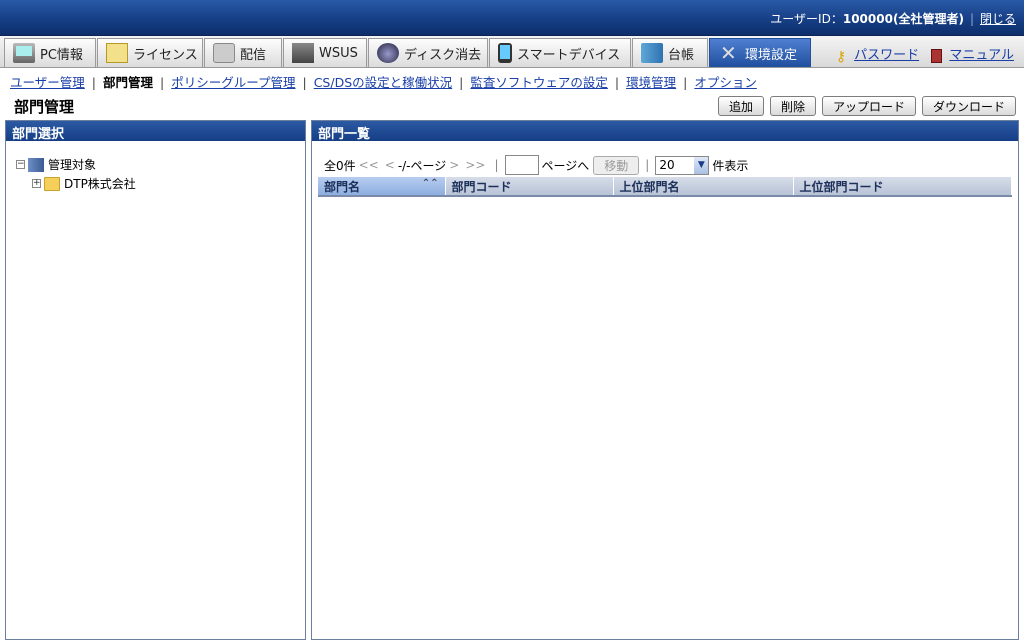  Describe the element at coordinates (902, 187) in the screenshot. I see `column-parent-department-code: 上位部門コード` at that location.